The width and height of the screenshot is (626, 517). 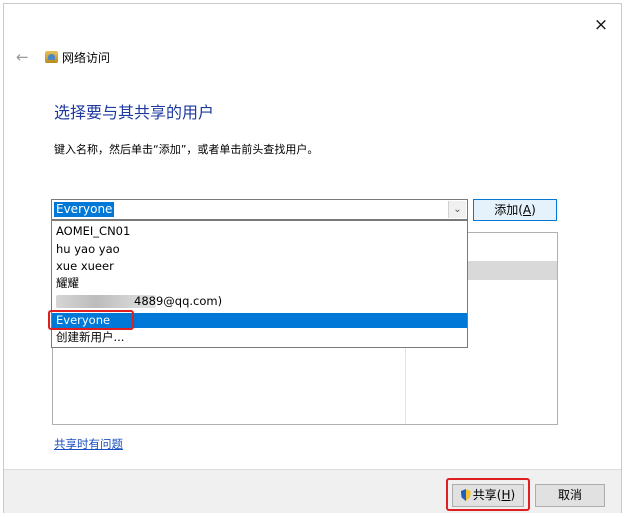 What do you see at coordinates (527, 210) in the screenshot?
I see `add-button-hotkey: A` at bounding box center [527, 210].